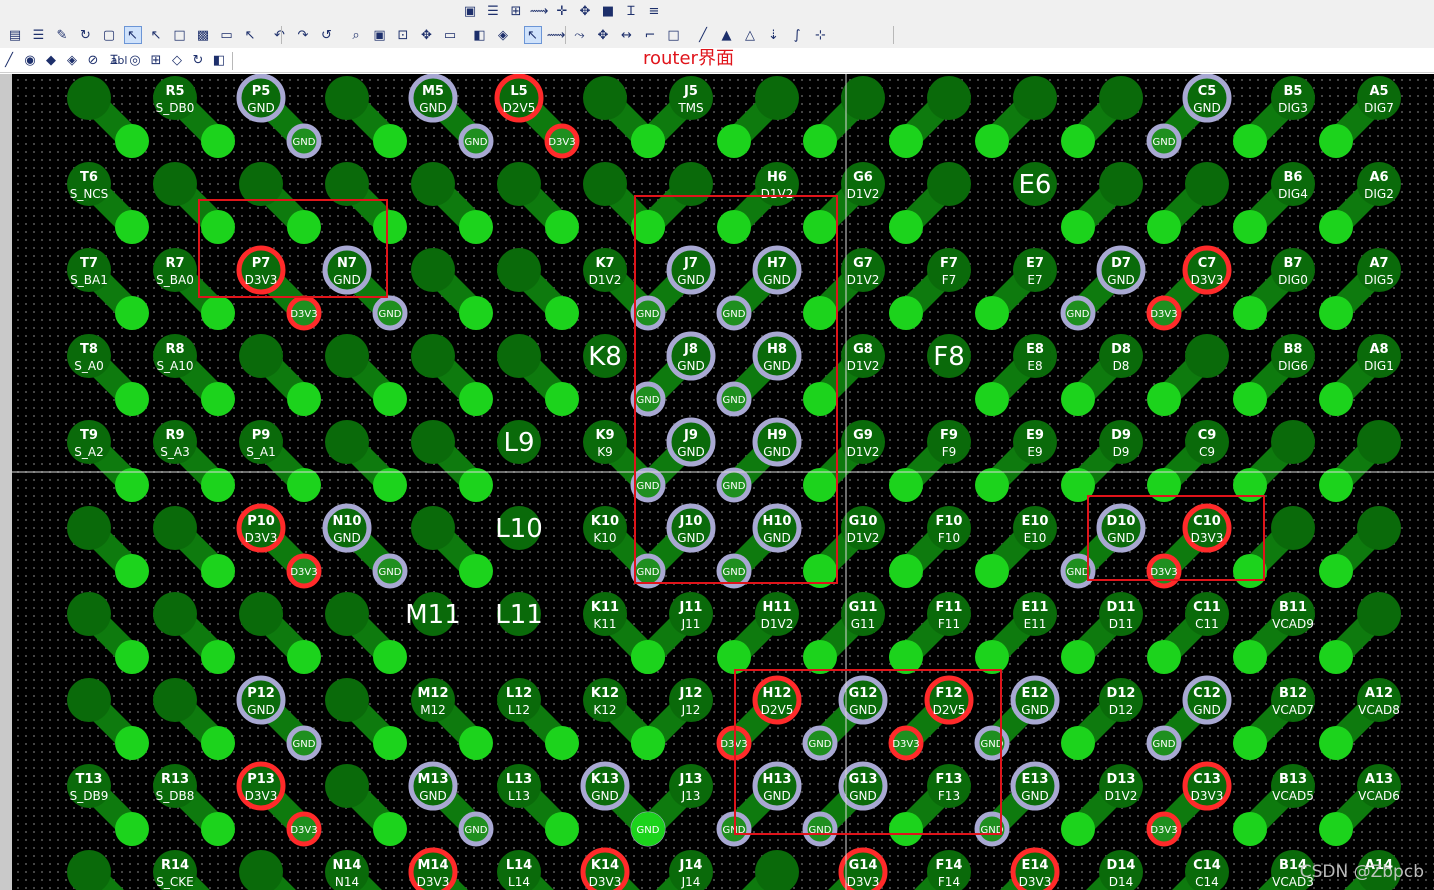  What do you see at coordinates (261, 356) in the screenshot?
I see `pad-p8` at bounding box center [261, 356].